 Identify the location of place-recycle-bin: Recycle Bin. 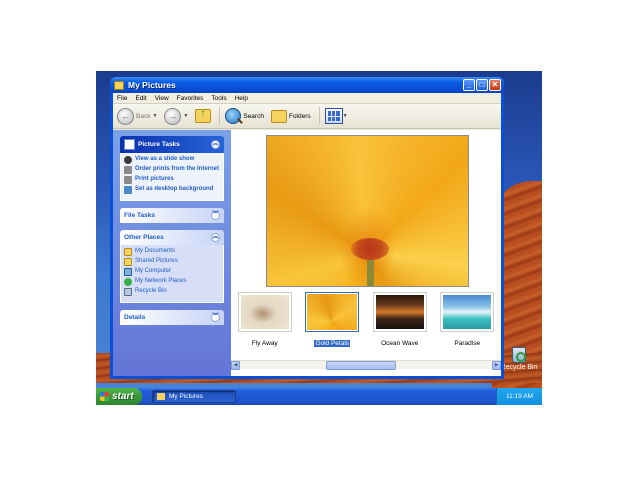
(172, 292).